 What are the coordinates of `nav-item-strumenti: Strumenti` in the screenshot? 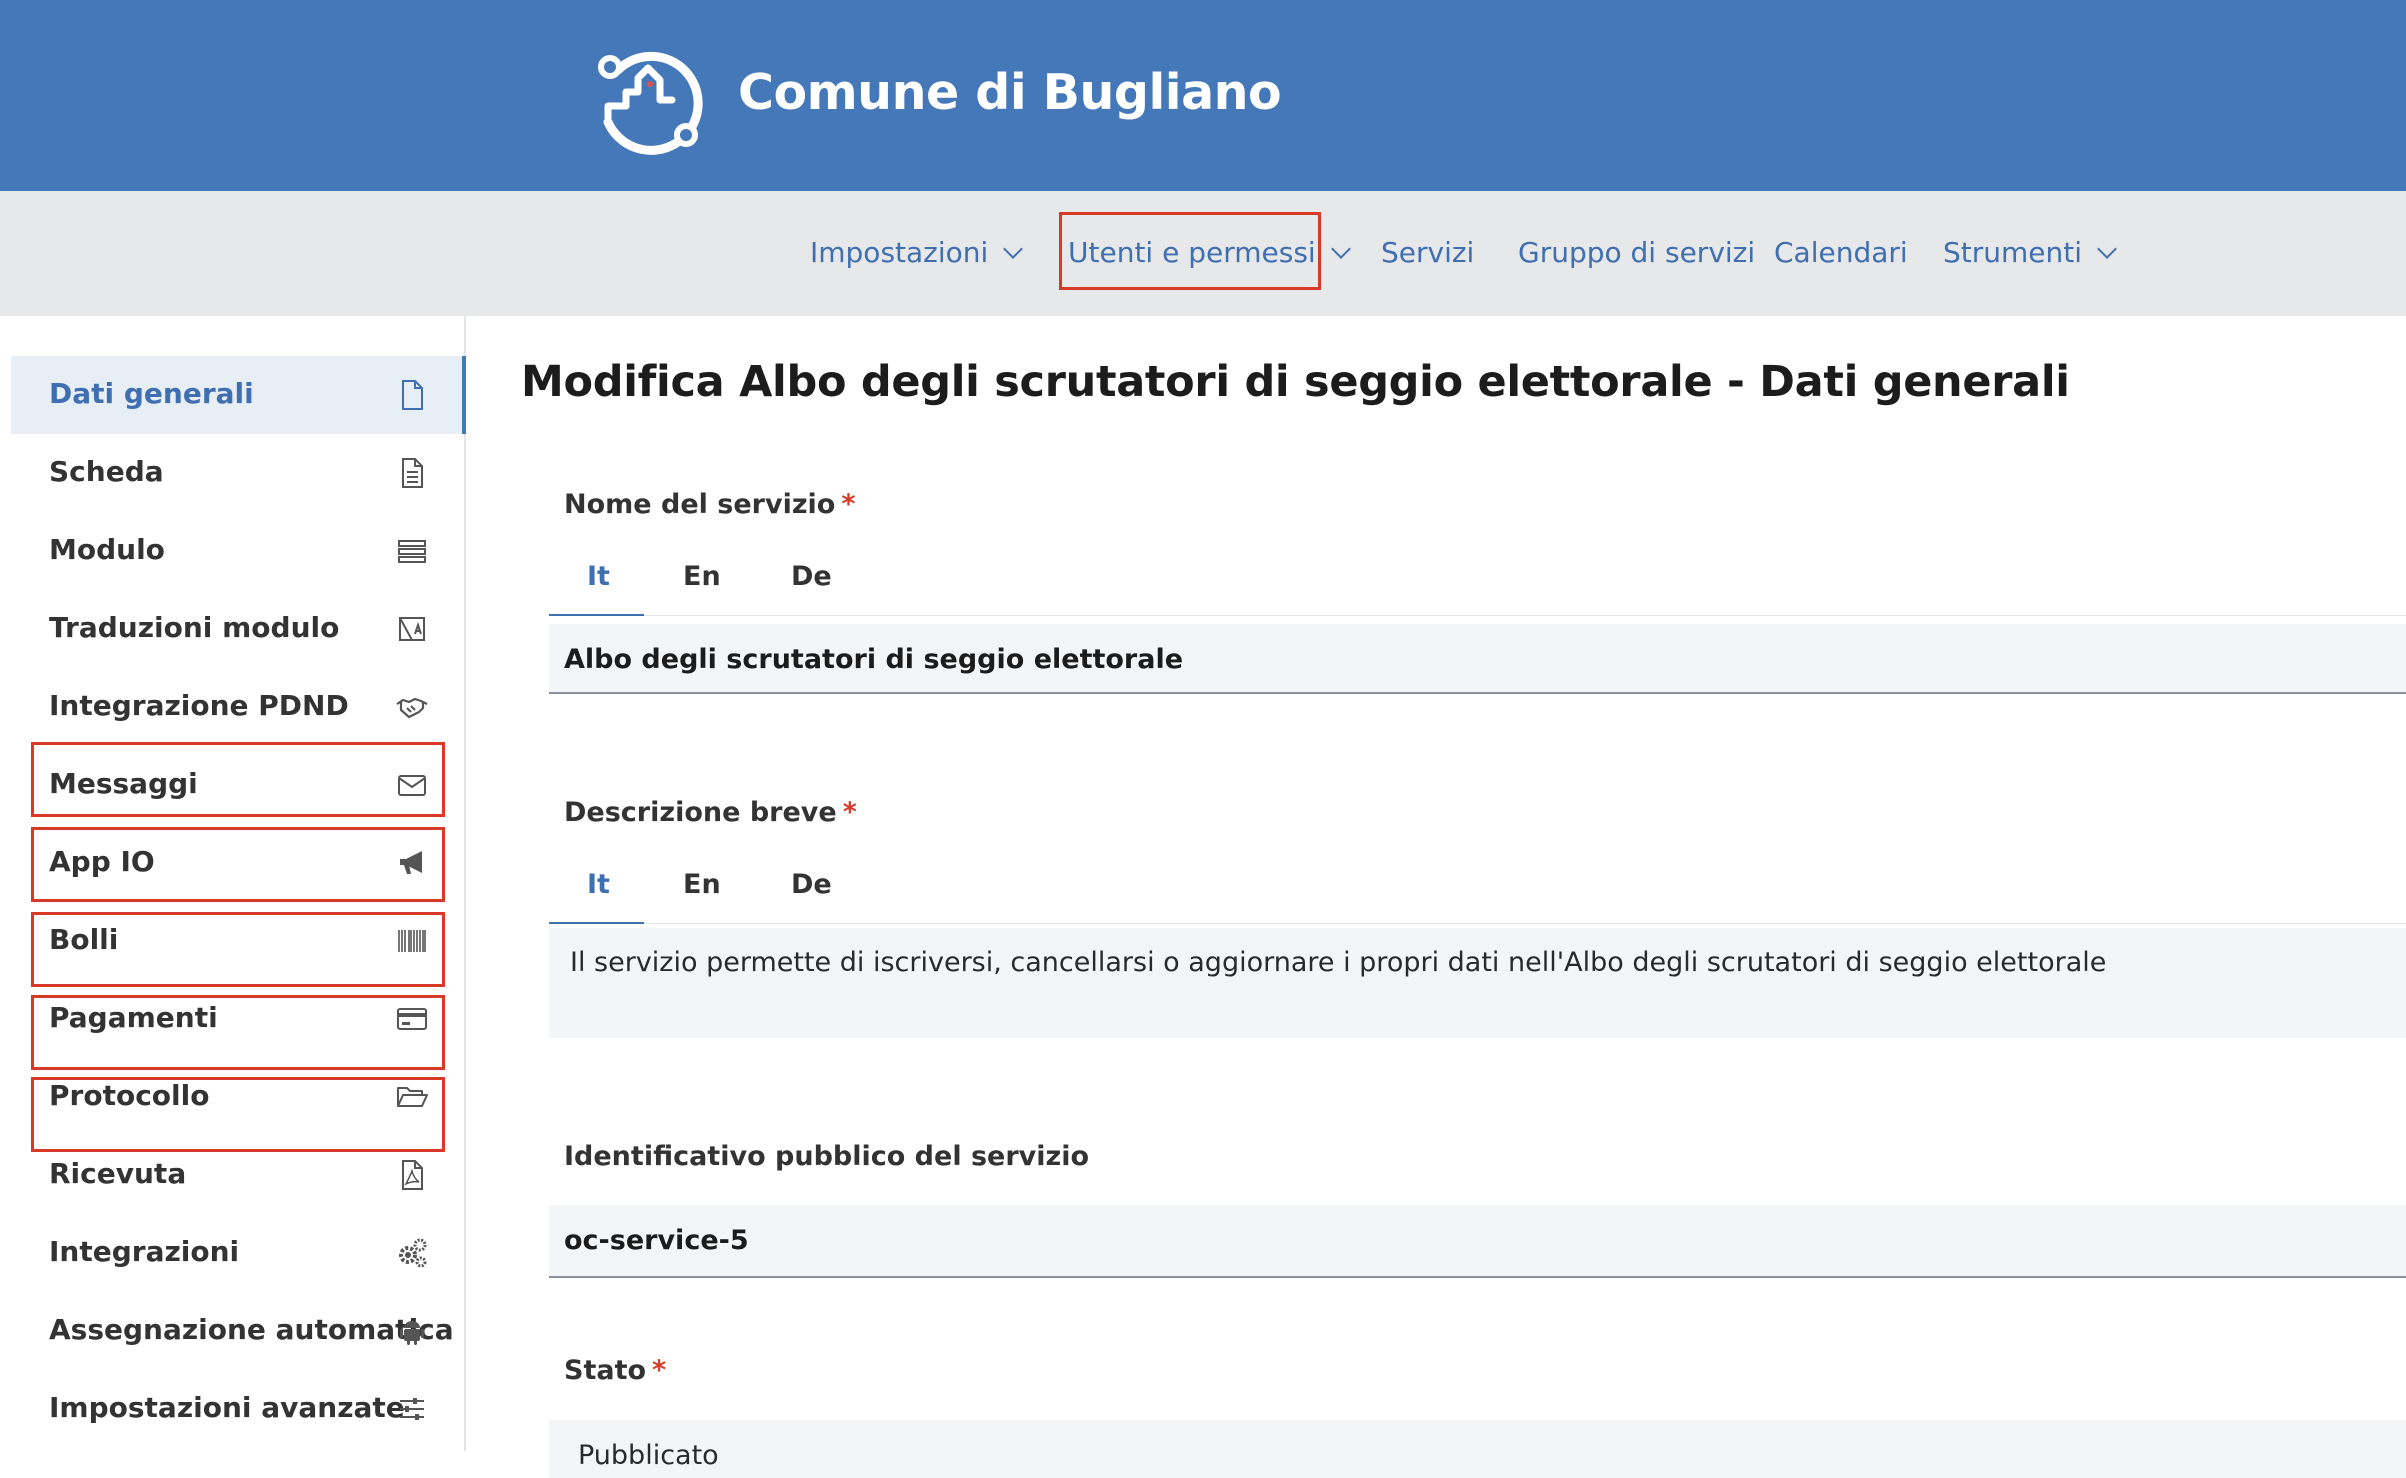 It's located at (2030, 252).